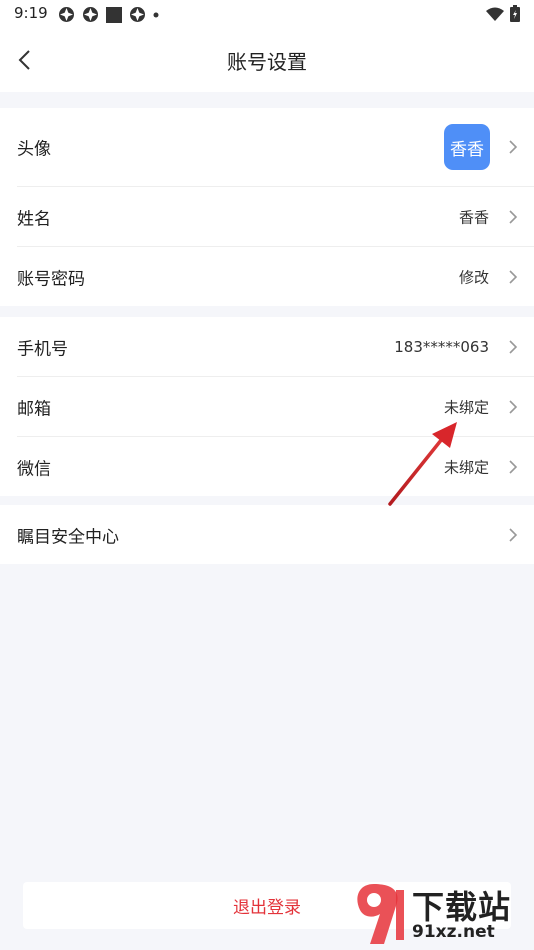 The height and width of the screenshot is (950, 534). What do you see at coordinates (440, 915) in the screenshot?
I see `site-watermark-logo: 下载站 91xz.net` at bounding box center [440, 915].